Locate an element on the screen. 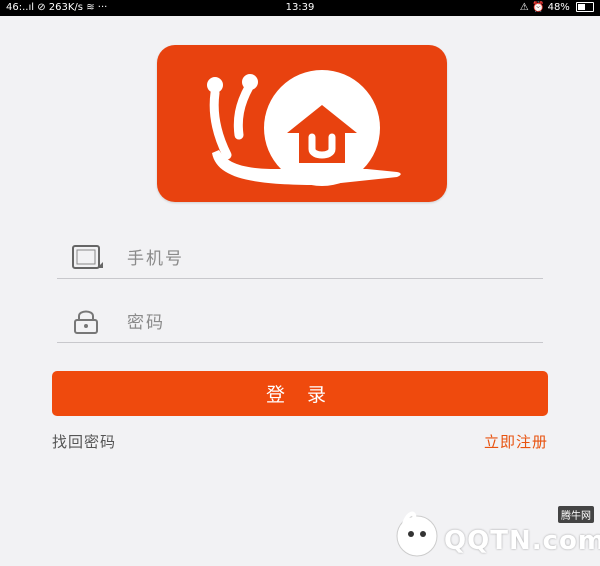 This screenshot has width=600, height=566. watermark-badge: 腾牛网 is located at coordinates (576, 514).